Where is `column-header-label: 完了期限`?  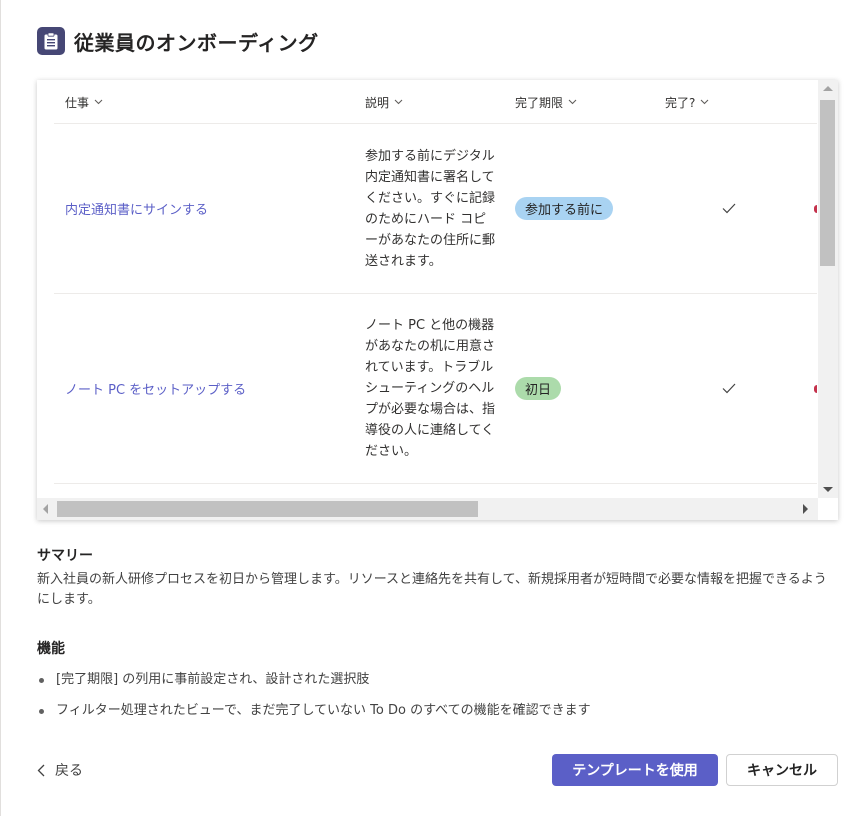
column-header-label: 完了期限 is located at coordinates (539, 102).